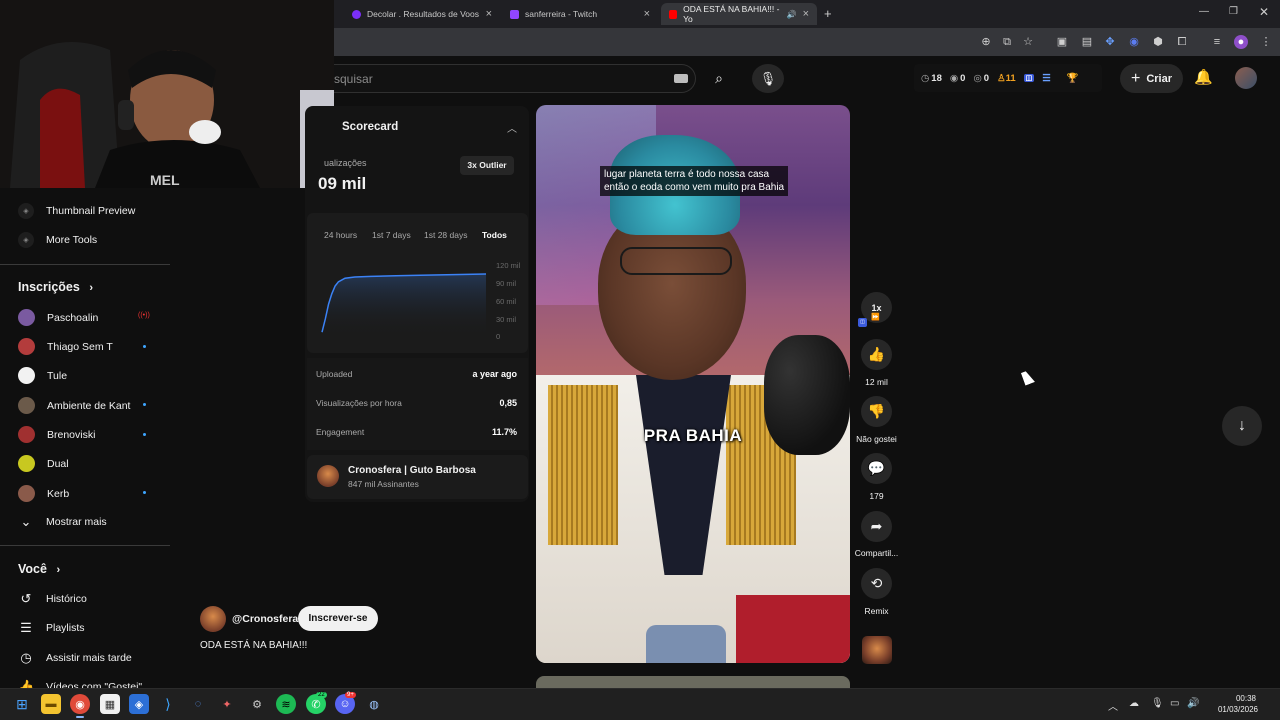 The image size is (1280, 720). What do you see at coordinates (1062, 42) in the screenshot?
I see `extension-icon: ▣` at bounding box center [1062, 42].